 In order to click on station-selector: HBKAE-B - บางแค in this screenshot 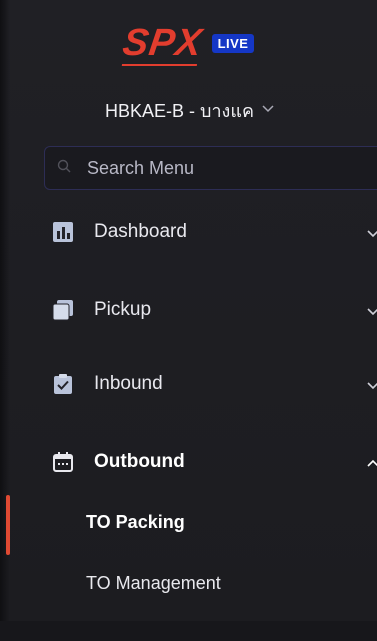, I will do `click(188, 110)`.